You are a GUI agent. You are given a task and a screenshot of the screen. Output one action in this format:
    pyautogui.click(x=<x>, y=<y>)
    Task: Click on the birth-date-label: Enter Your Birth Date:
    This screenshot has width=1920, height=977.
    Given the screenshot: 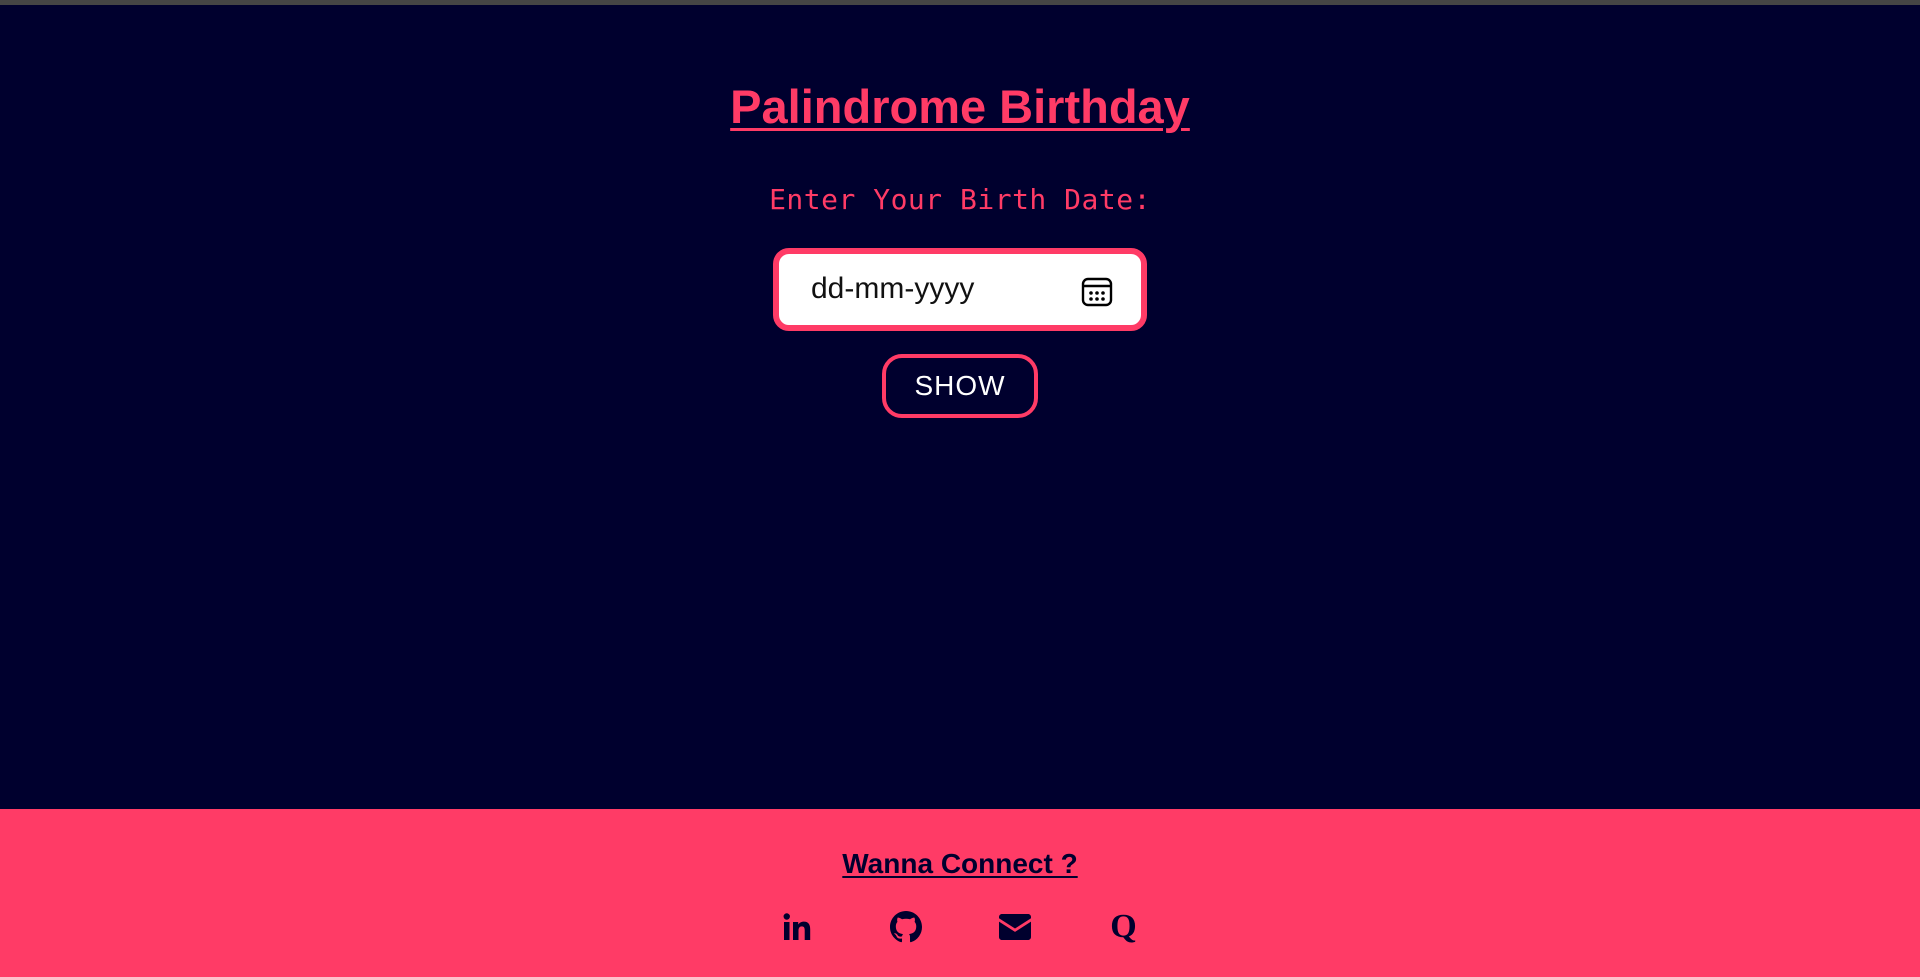 What is the action you would take?
    pyautogui.click(x=960, y=199)
    